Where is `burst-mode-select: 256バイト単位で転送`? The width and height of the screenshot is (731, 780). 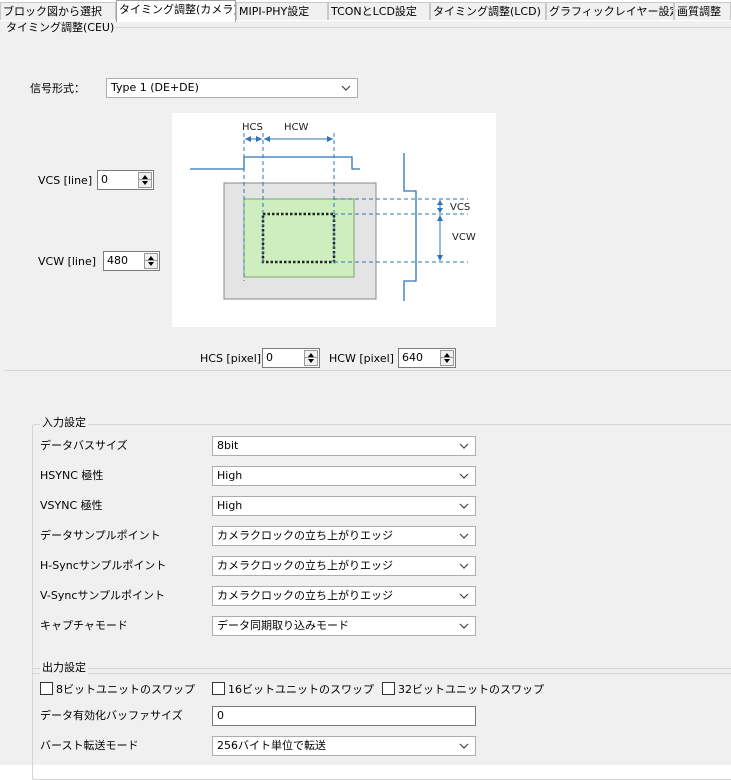
burst-mode-select: 256バイト単位で転送 is located at coordinates (344, 746).